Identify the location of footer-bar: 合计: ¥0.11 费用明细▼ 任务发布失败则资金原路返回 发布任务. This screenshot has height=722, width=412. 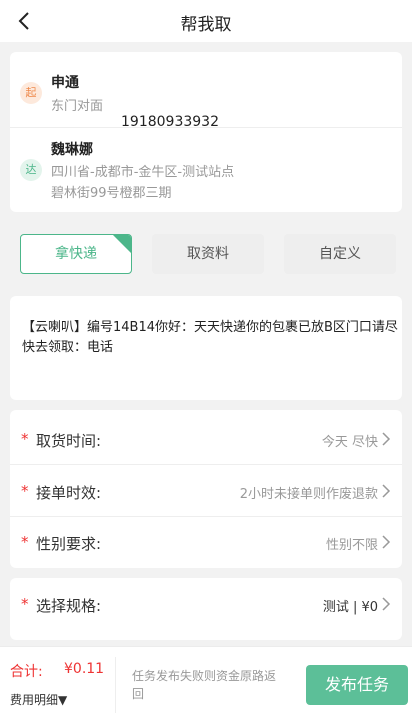
(206, 684).